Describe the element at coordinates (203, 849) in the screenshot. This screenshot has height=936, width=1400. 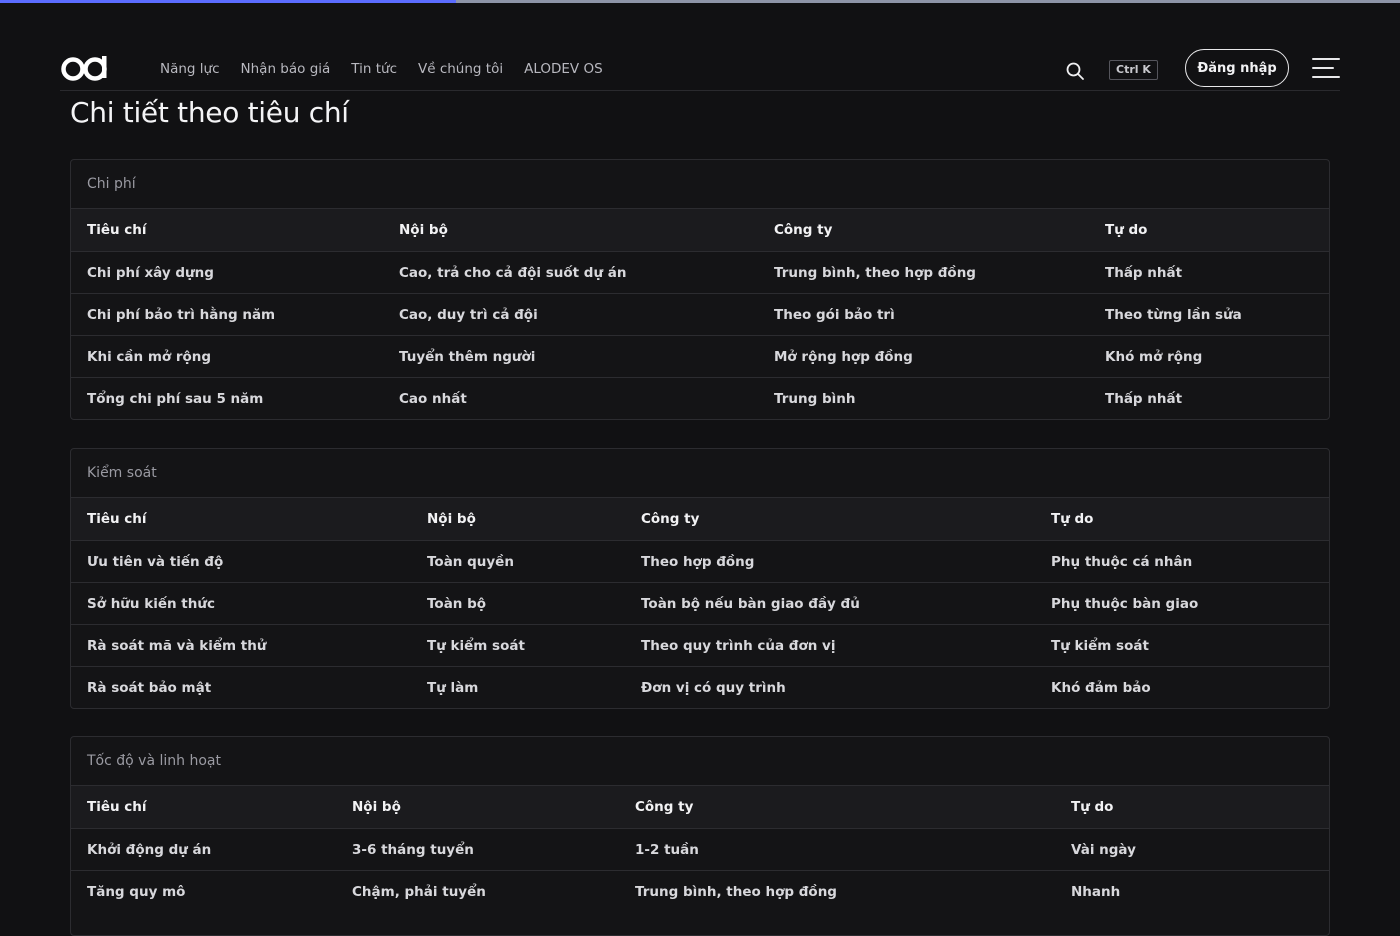
I see `table-cell: Khởi động dự án` at that location.